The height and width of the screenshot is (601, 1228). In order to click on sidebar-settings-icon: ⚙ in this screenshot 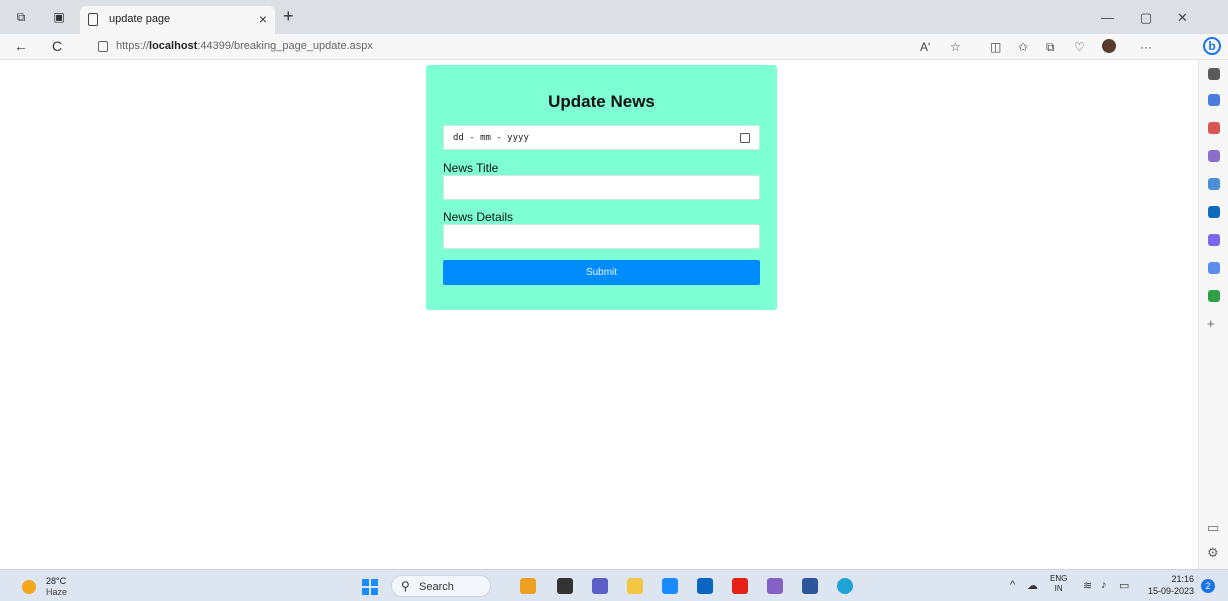, I will do `click(1213, 553)`.